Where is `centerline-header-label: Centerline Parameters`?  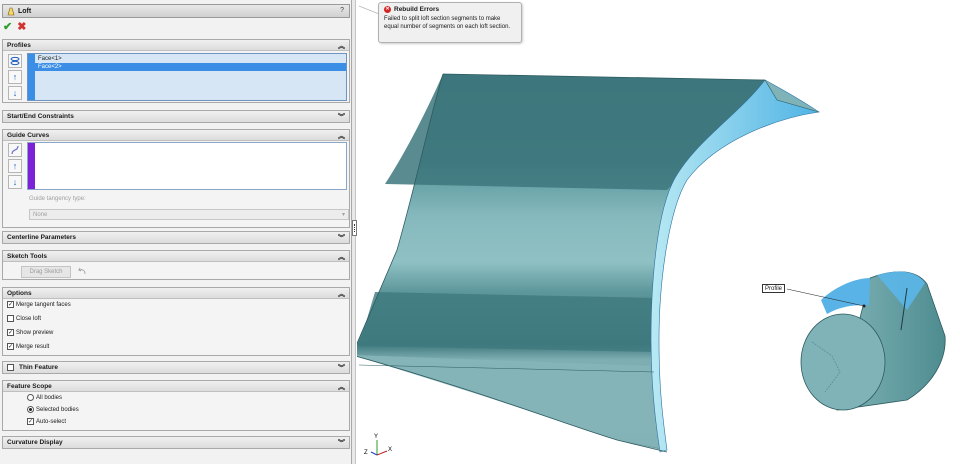 centerline-header-label: Centerline Parameters is located at coordinates (42, 237).